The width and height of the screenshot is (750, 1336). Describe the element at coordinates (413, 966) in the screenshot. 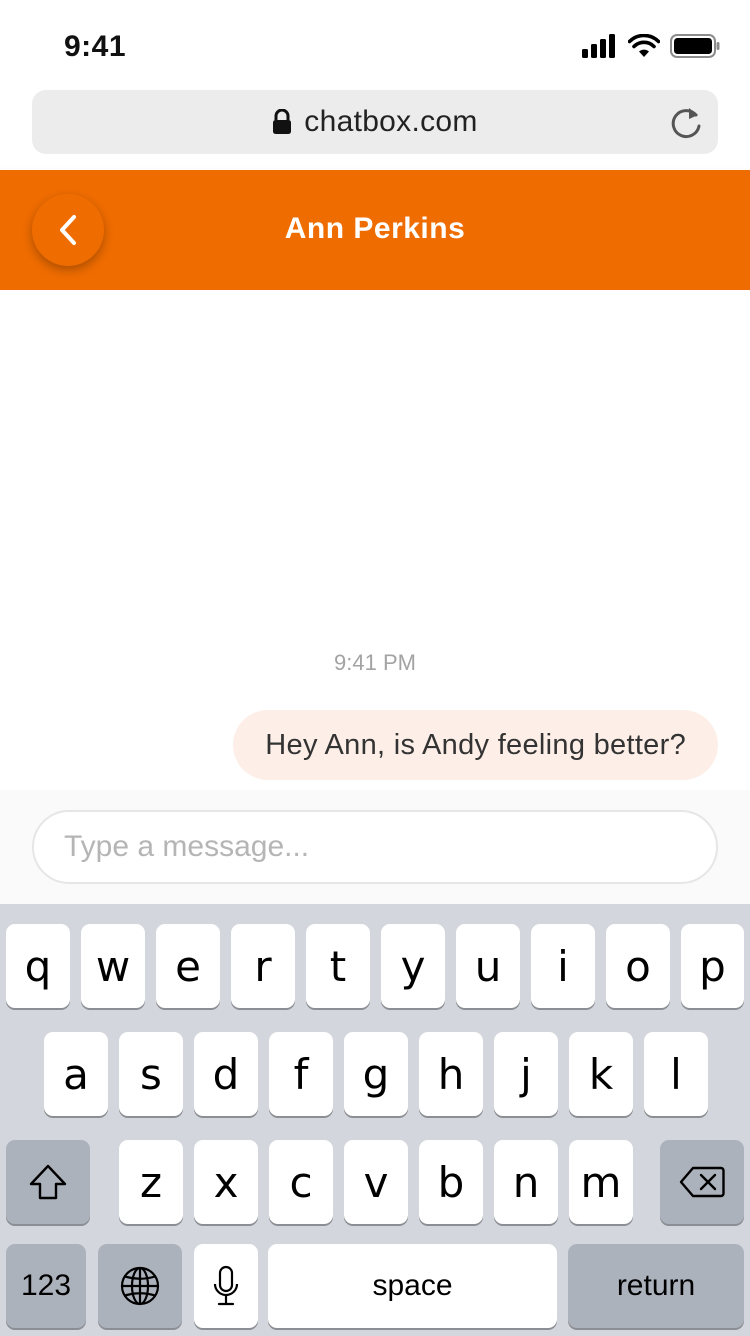

I see `key-y: y` at that location.